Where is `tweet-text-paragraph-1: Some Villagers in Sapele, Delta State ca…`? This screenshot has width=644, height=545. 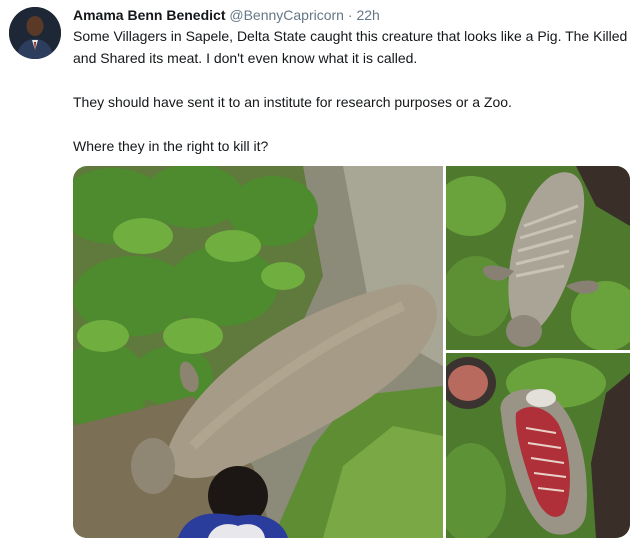 tweet-text-paragraph-1: Some Villagers in Sapele, Delta State ca… is located at coordinates (350, 47).